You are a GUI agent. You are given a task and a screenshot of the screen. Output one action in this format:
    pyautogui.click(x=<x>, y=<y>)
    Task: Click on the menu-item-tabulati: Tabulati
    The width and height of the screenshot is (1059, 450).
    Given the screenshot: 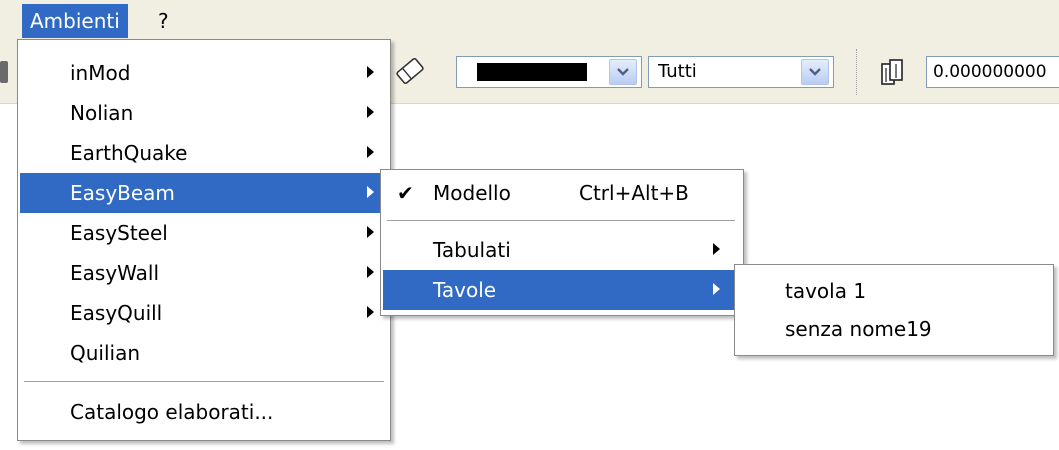 What is the action you would take?
    pyautogui.click(x=562, y=250)
    